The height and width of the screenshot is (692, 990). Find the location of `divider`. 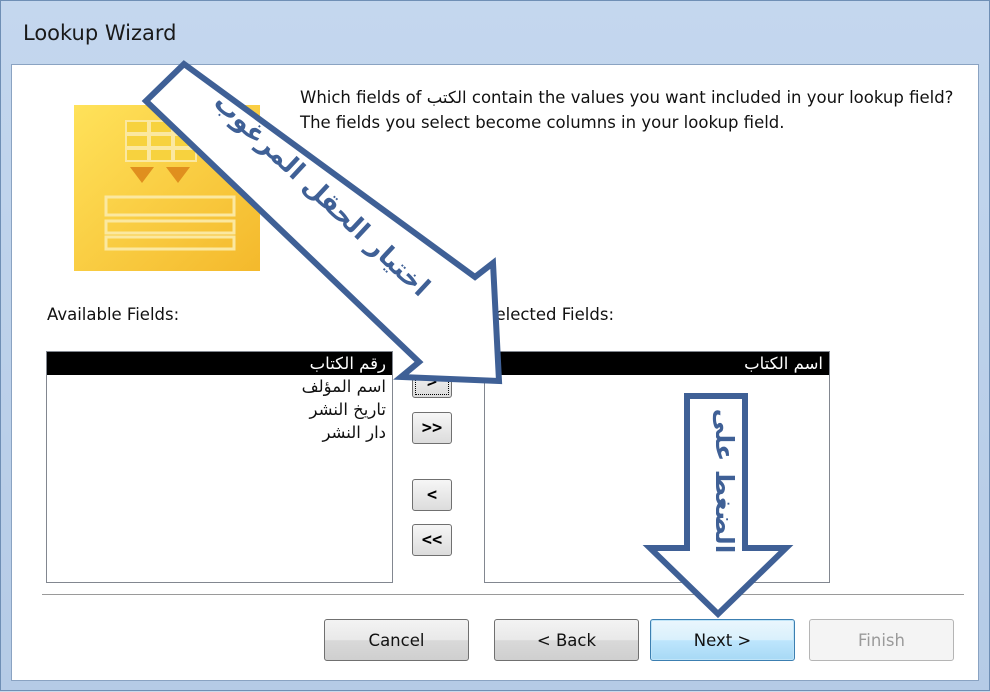

divider is located at coordinates (503, 596).